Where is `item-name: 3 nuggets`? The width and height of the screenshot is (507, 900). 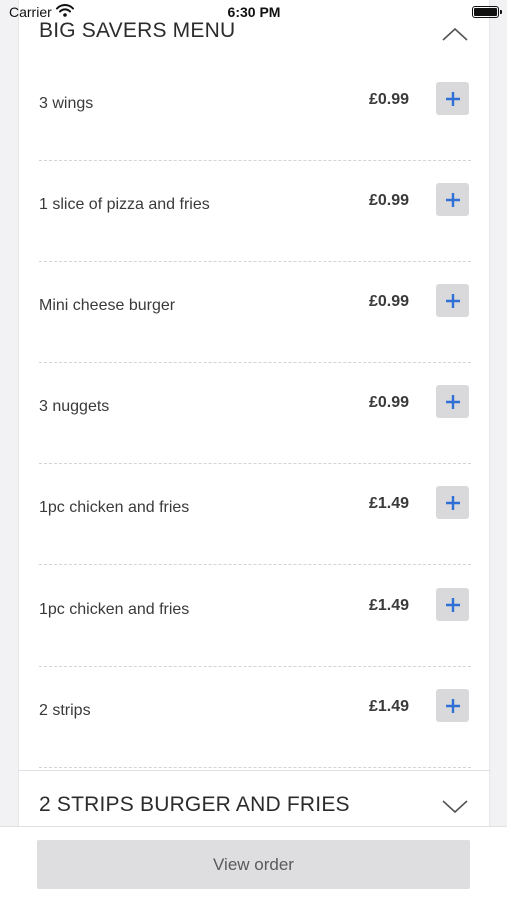
item-name: 3 nuggets is located at coordinates (74, 406).